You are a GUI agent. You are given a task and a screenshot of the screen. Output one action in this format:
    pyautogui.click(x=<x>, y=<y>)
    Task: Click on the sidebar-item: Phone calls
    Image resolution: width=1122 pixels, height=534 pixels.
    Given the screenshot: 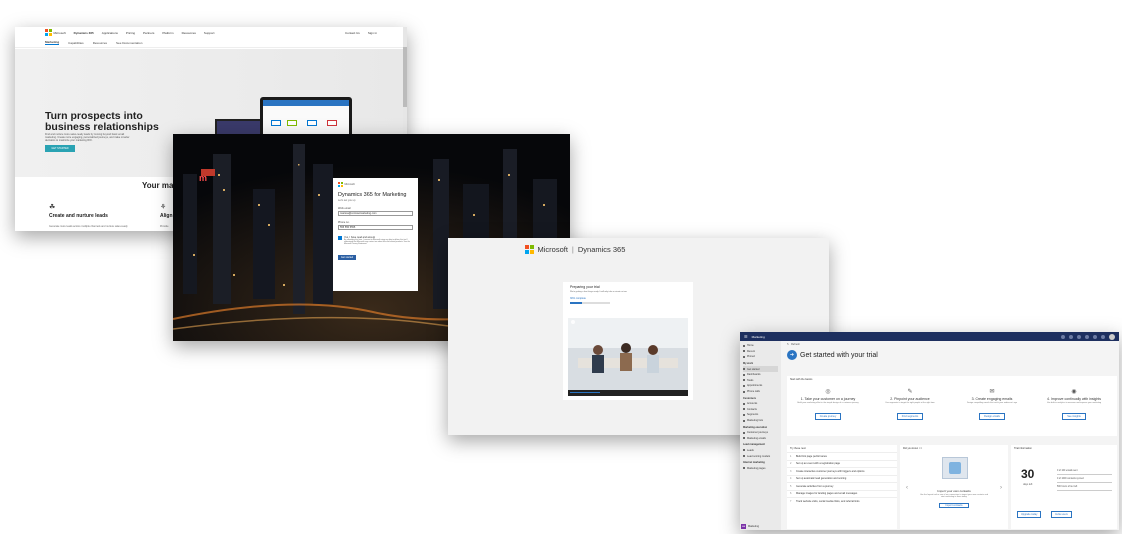 What is the action you would take?
    pyautogui.click(x=760, y=392)
    